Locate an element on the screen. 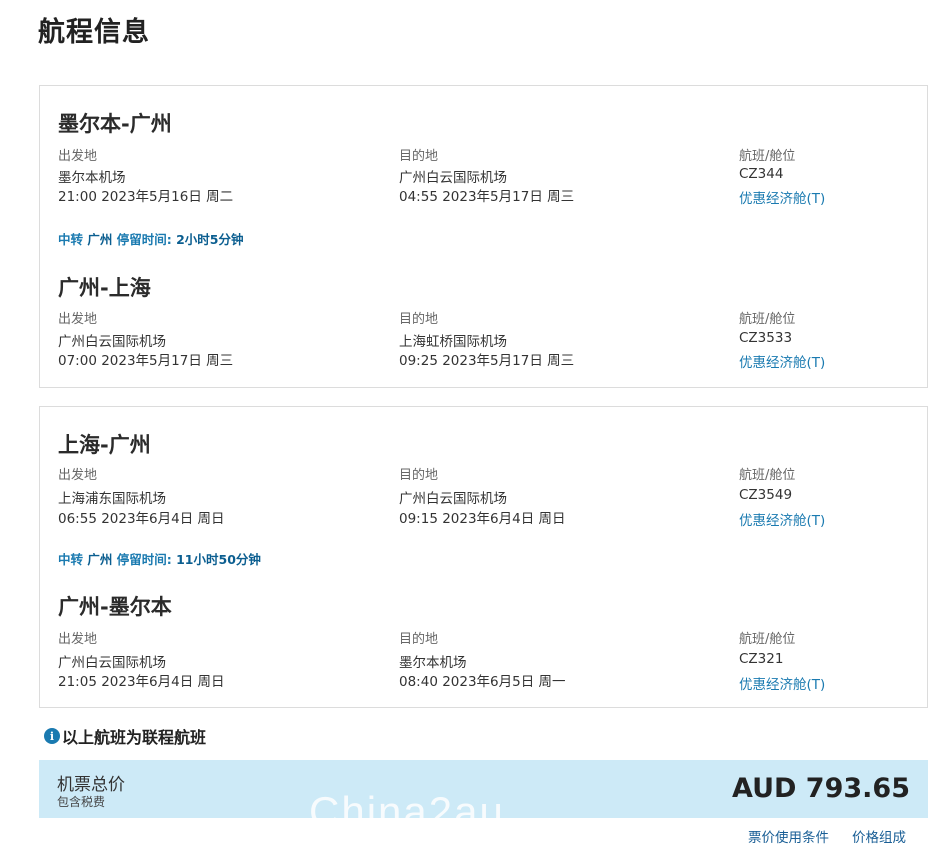 The image size is (936, 854). page-title: 航程信息 is located at coordinates (94, 32).